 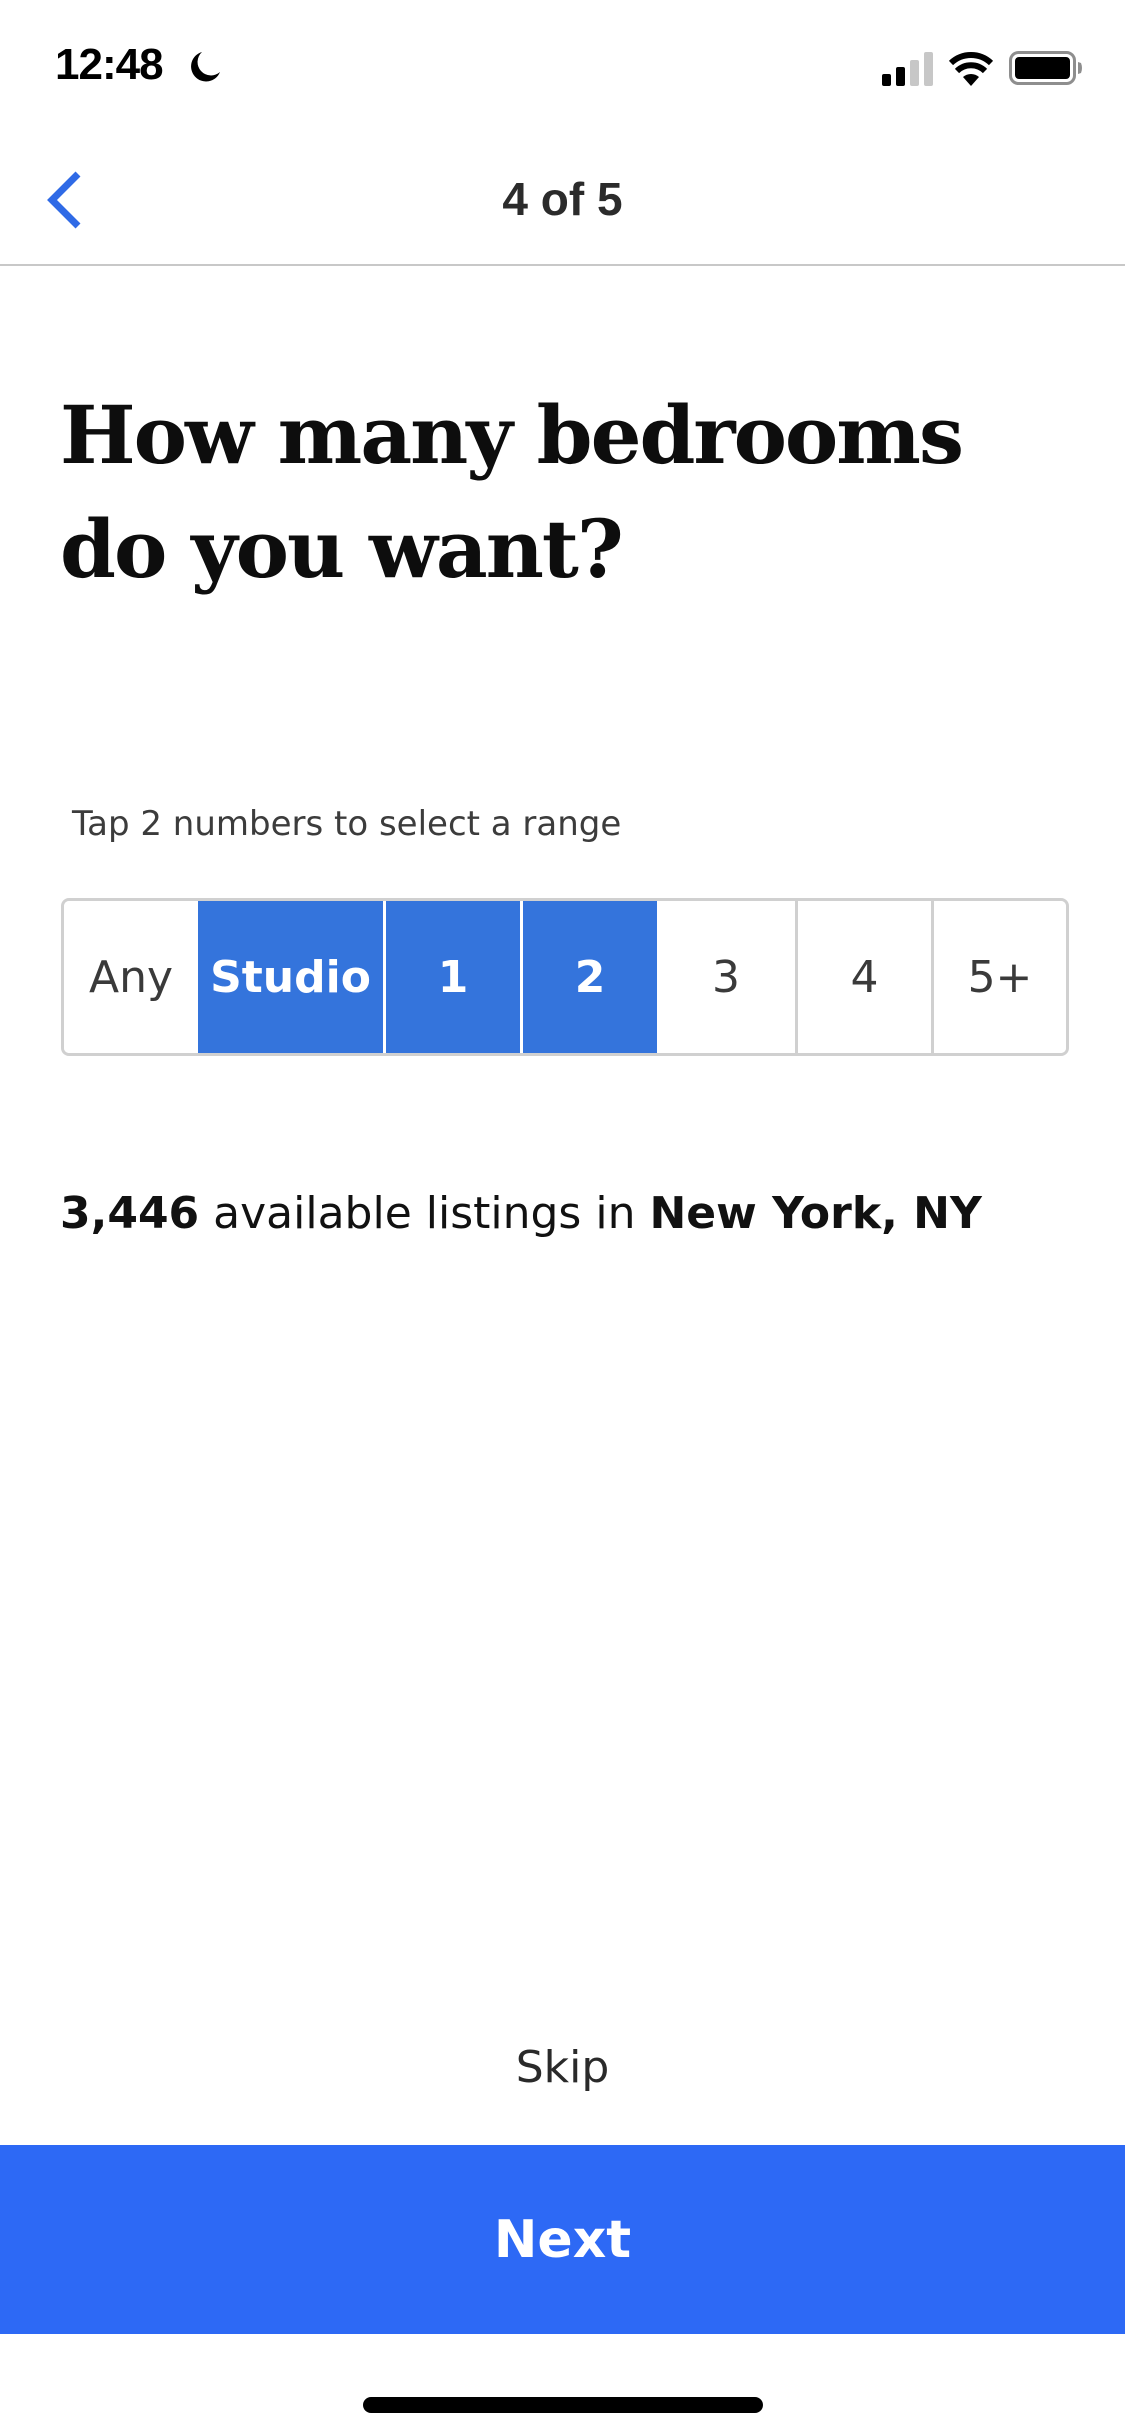 I want to click on step-indicator: 4 of 5, so click(x=562, y=199).